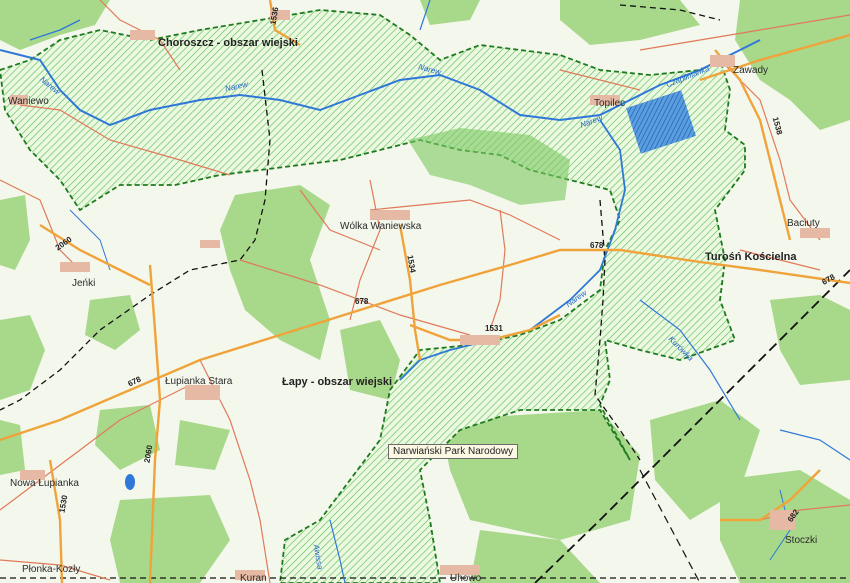 The height and width of the screenshot is (583, 850). Describe the element at coordinates (803, 224) in the screenshot. I see `place-label: Baciuty` at that location.